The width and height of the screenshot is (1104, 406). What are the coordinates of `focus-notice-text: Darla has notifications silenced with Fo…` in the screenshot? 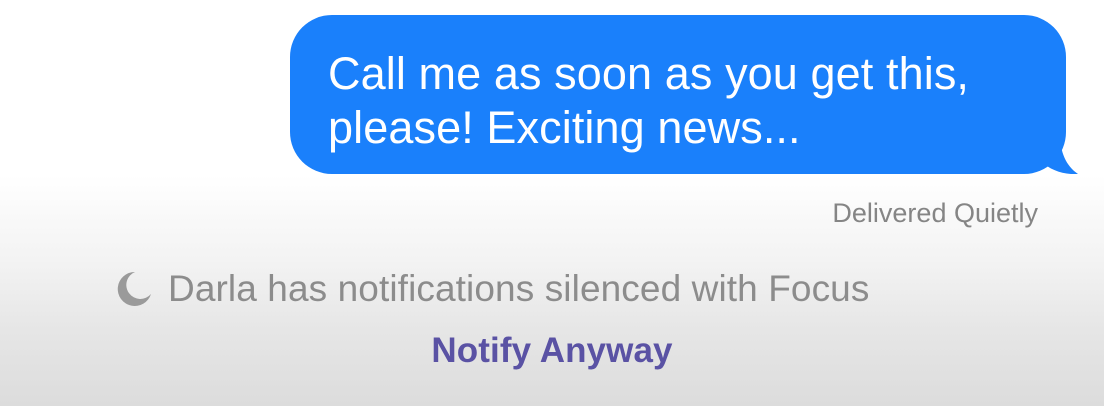 It's located at (519, 288).